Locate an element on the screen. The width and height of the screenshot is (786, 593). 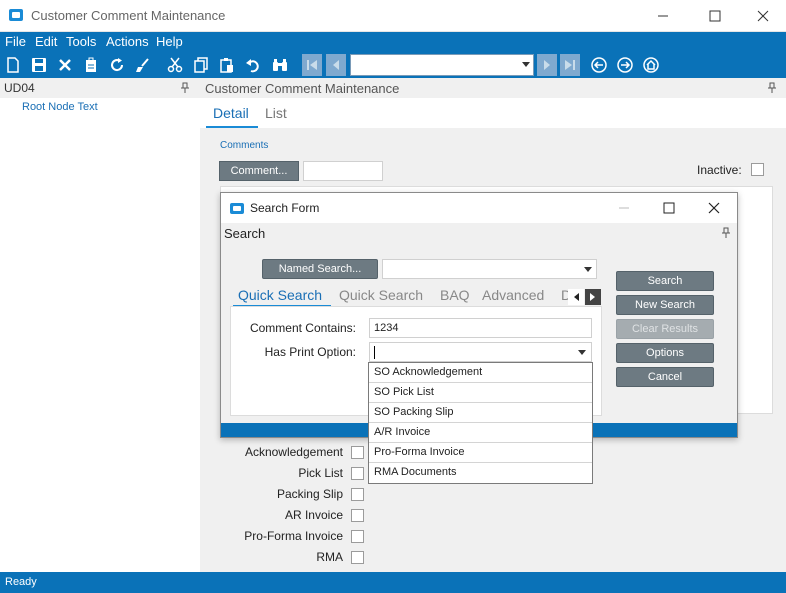
options-button: Options is located at coordinates (665, 353).